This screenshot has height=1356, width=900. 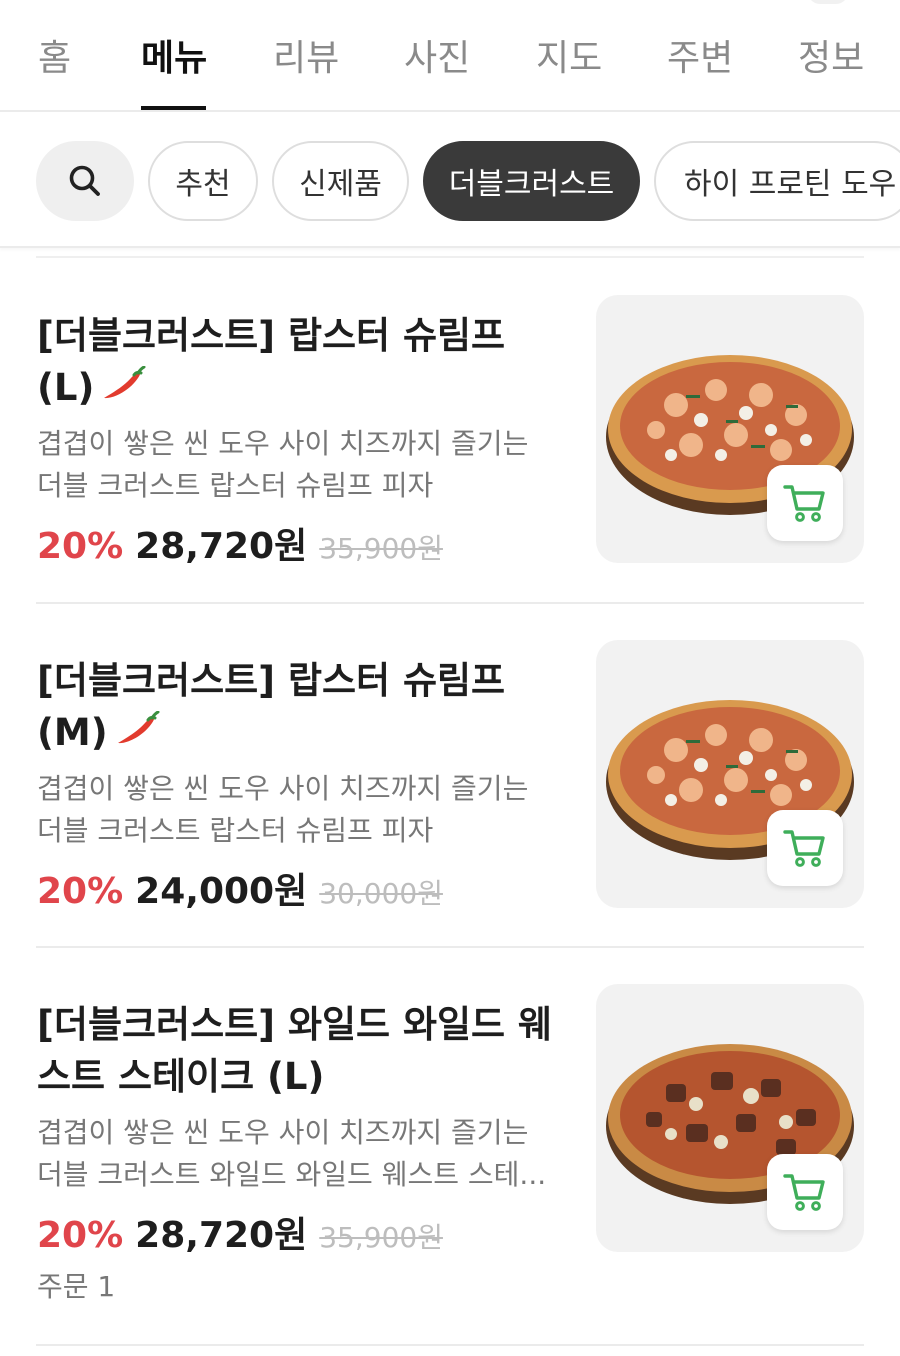 I want to click on sale-price: 24,000원, so click(x=221, y=891).